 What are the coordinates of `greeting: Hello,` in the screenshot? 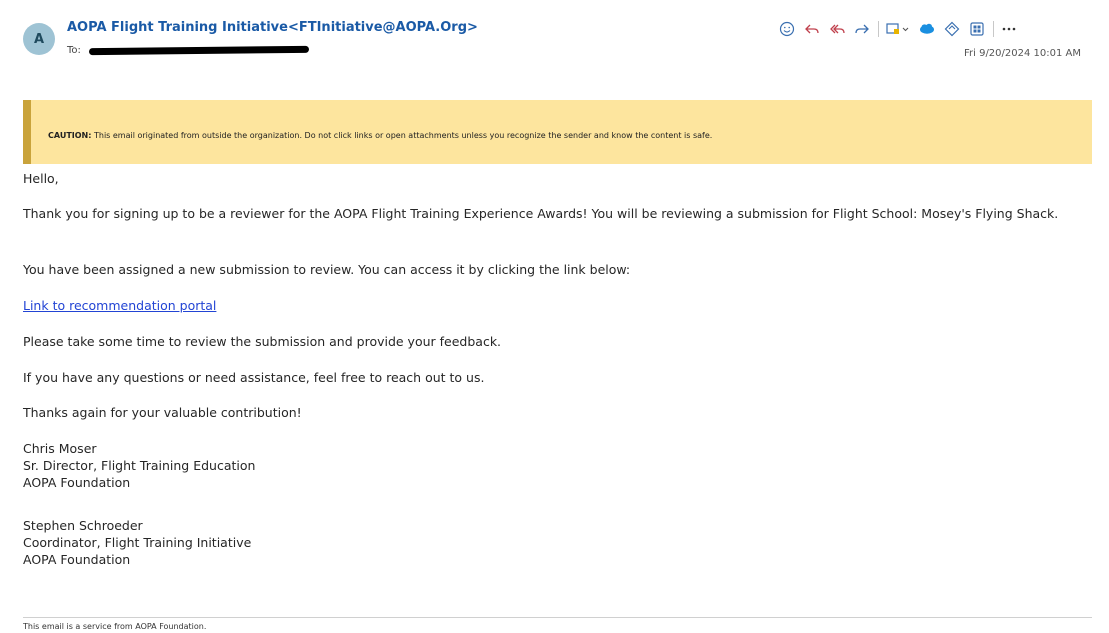 It's located at (41, 178).